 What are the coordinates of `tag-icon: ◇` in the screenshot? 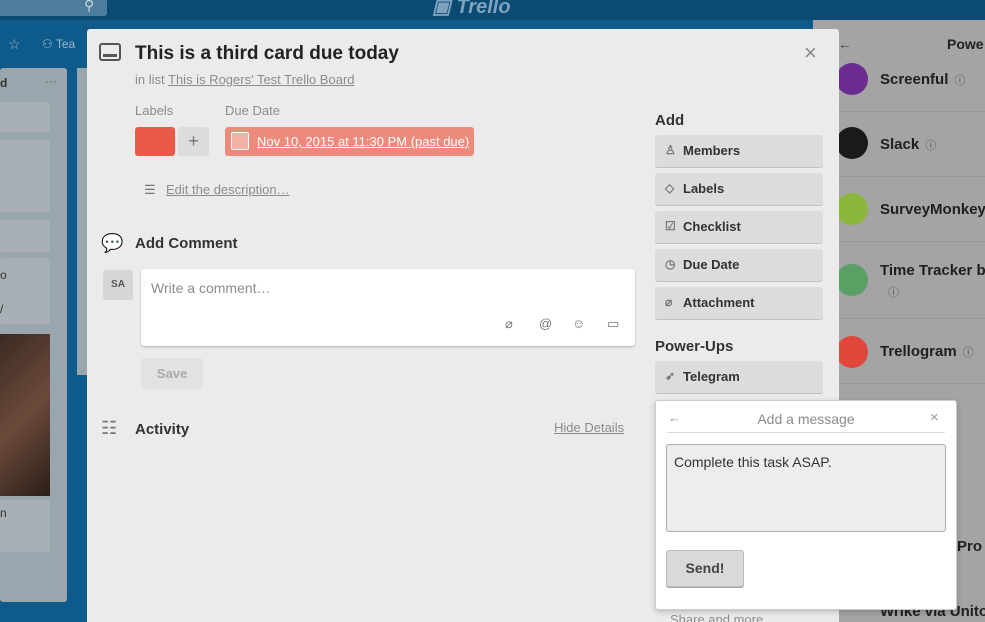 It's located at (670, 188).